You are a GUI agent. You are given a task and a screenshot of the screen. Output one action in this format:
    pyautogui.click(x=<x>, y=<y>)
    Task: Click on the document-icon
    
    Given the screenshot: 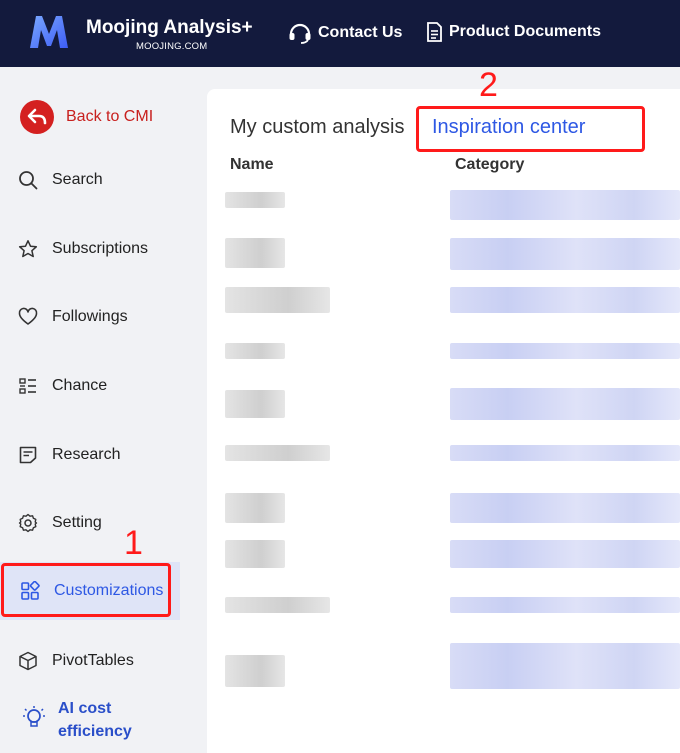 What is the action you would take?
    pyautogui.click(x=434, y=32)
    